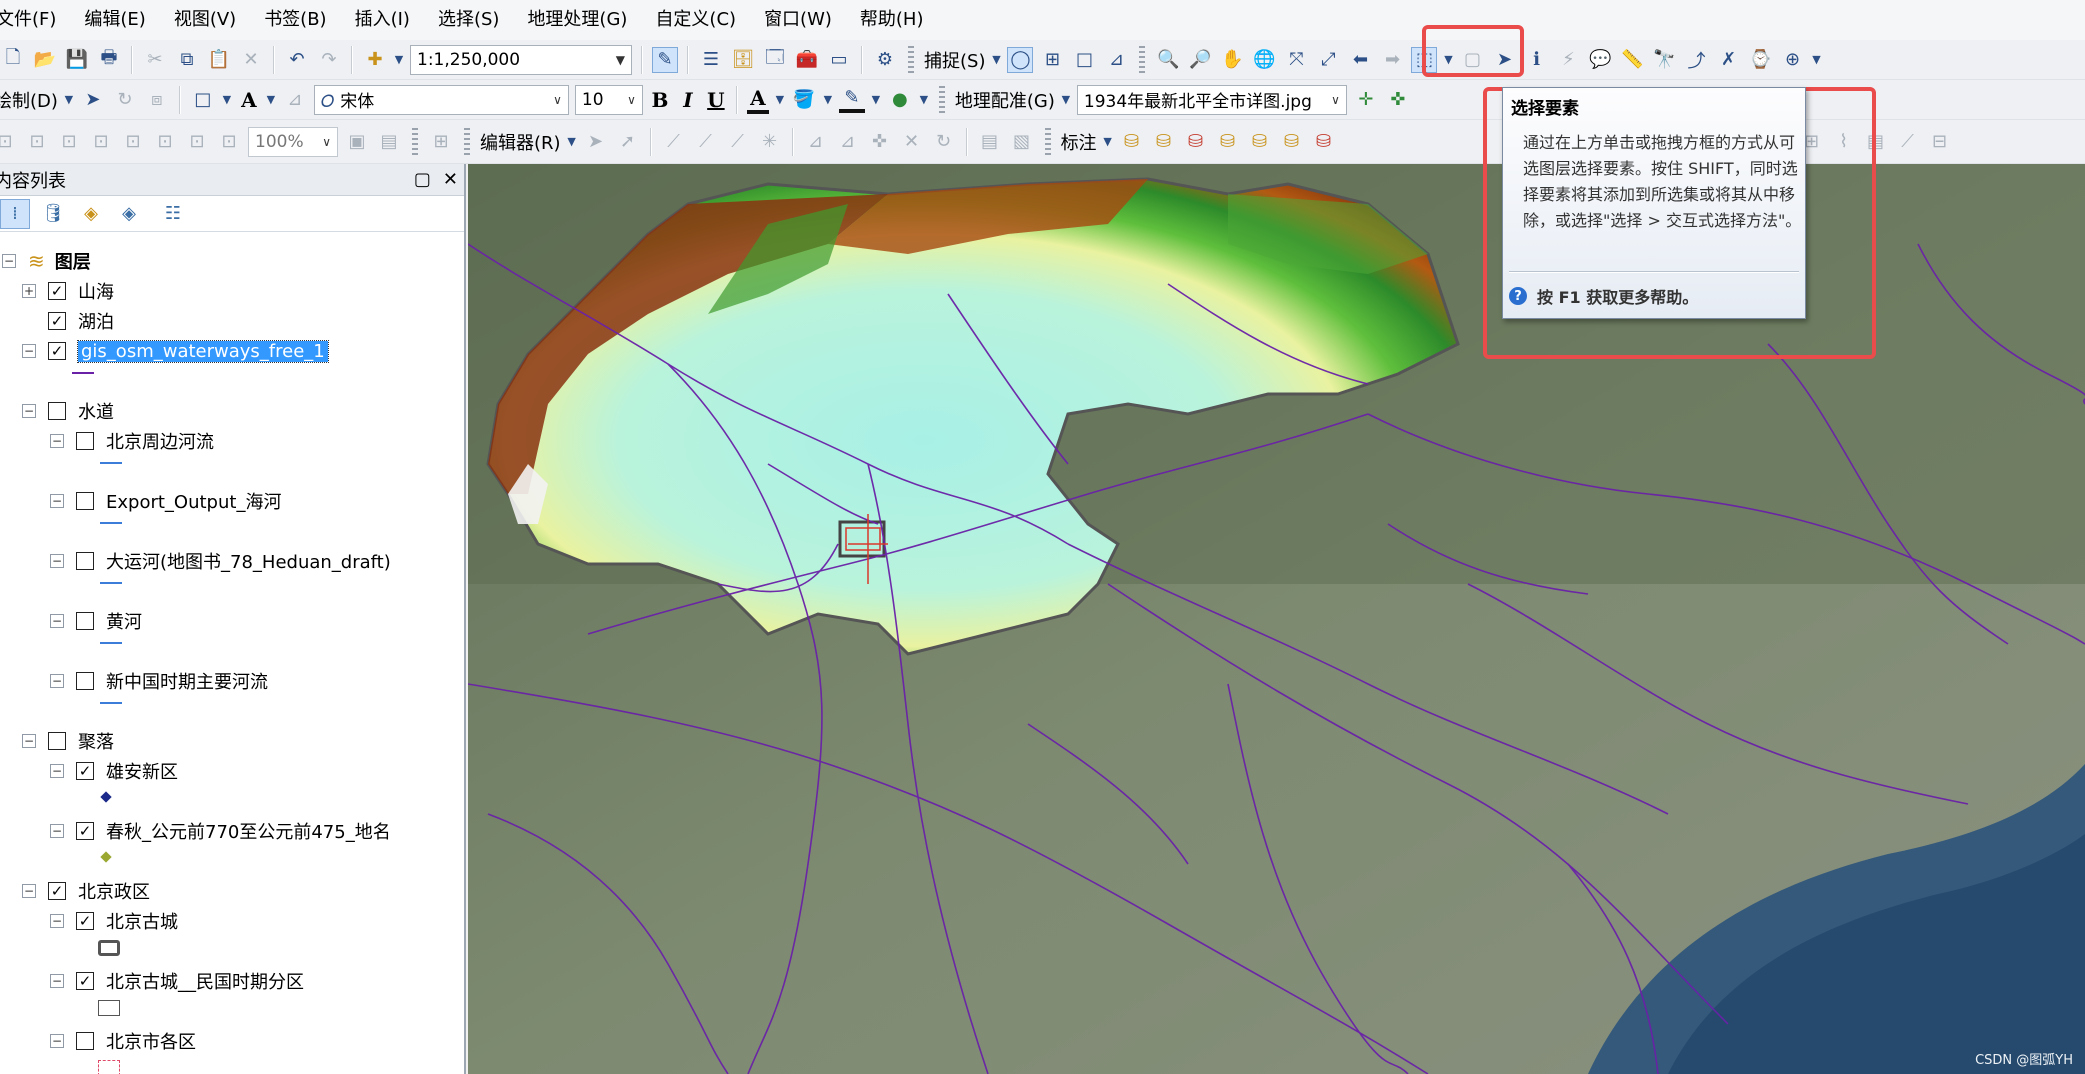 This screenshot has width=2085, height=1074. I want to click on layout-go-forward-icon: ⊡, so click(197, 142).